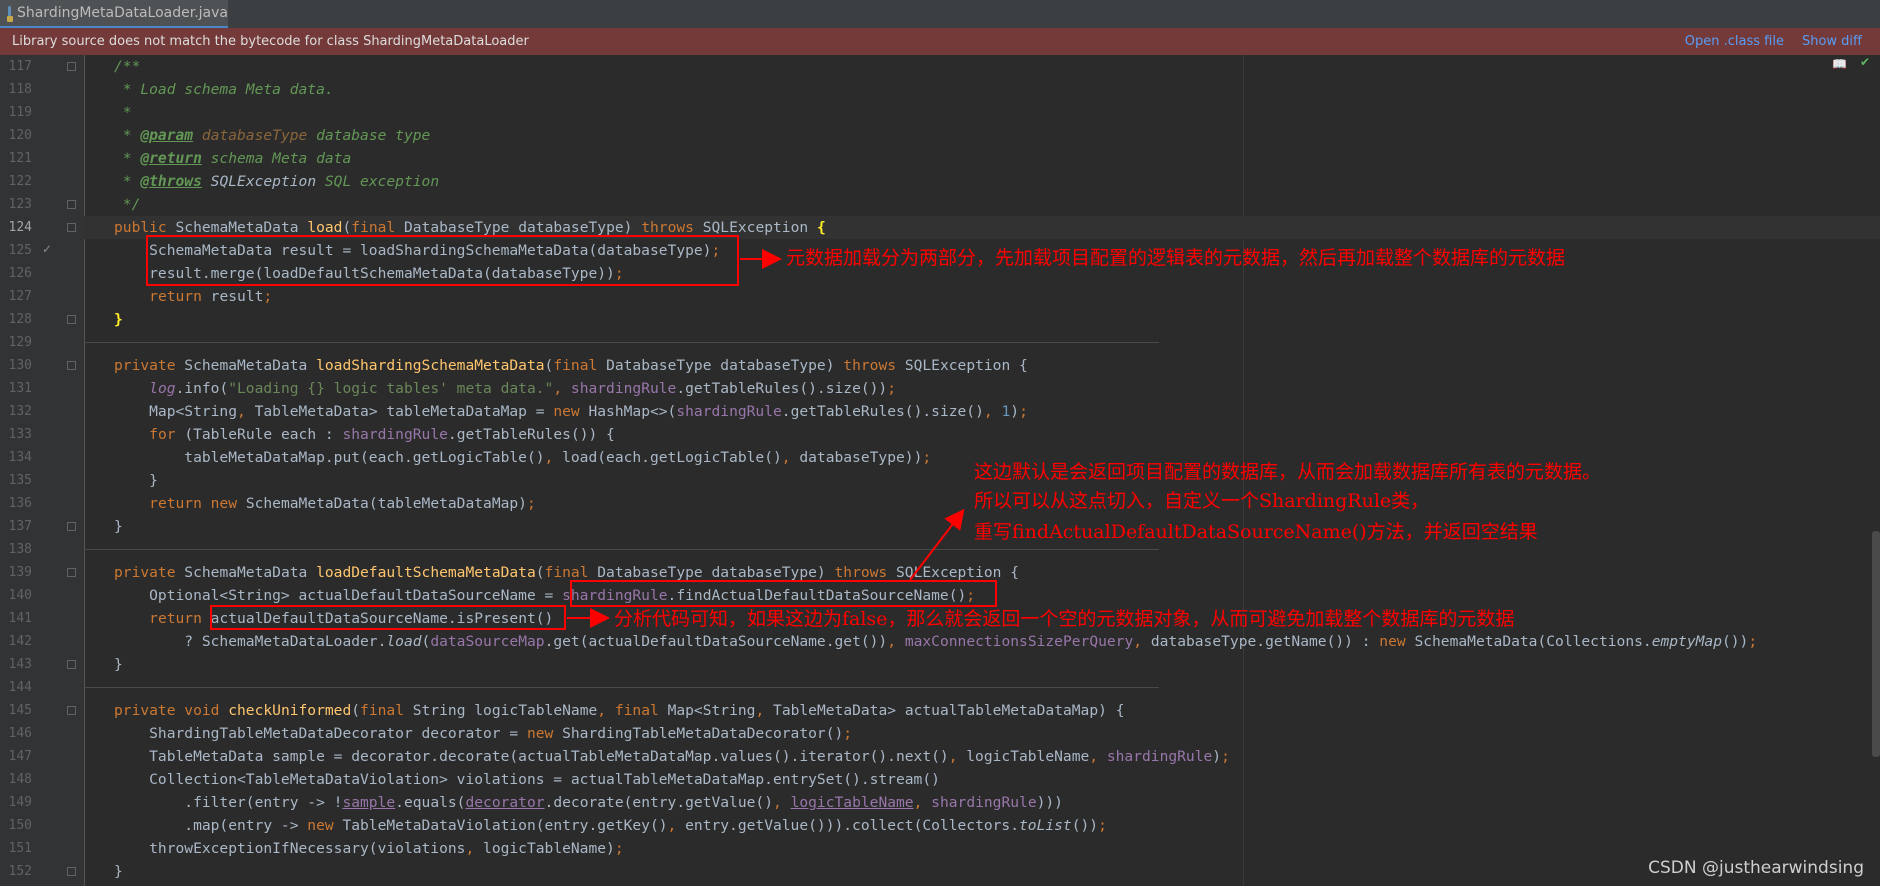 This screenshot has width=1880, height=886. What do you see at coordinates (766, 438) in the screenshot?
I see `arrow-layer` at bounding box center [766, 438].